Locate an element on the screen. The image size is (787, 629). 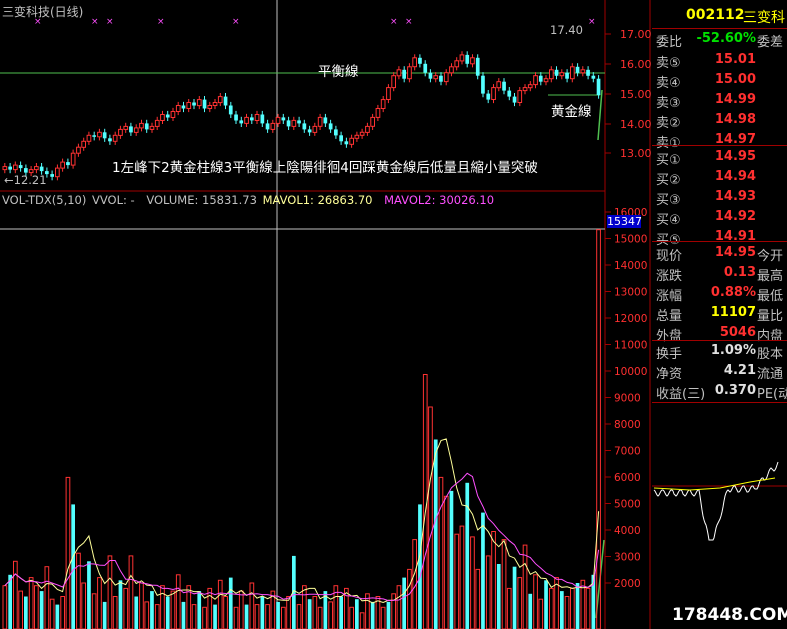
quote-4: 外盘 5046 内盘 is located at coordinates (721, 334).